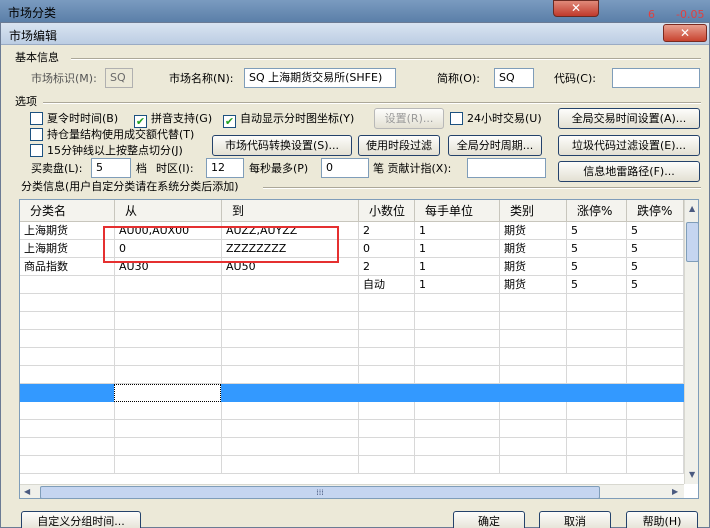 This screenshot has width=710, height=528. What do you see at coordinates (576, 8) in the screenshot?
I see `outer-close-button: ✕` at bounding box center [576, 8].